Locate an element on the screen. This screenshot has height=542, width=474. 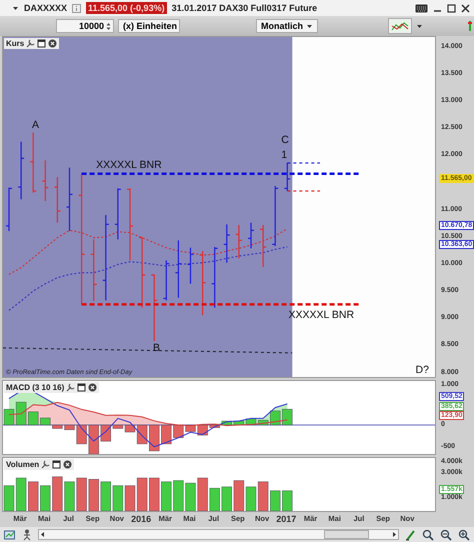
left-arrow-icon is located at coordinates (42, 534).